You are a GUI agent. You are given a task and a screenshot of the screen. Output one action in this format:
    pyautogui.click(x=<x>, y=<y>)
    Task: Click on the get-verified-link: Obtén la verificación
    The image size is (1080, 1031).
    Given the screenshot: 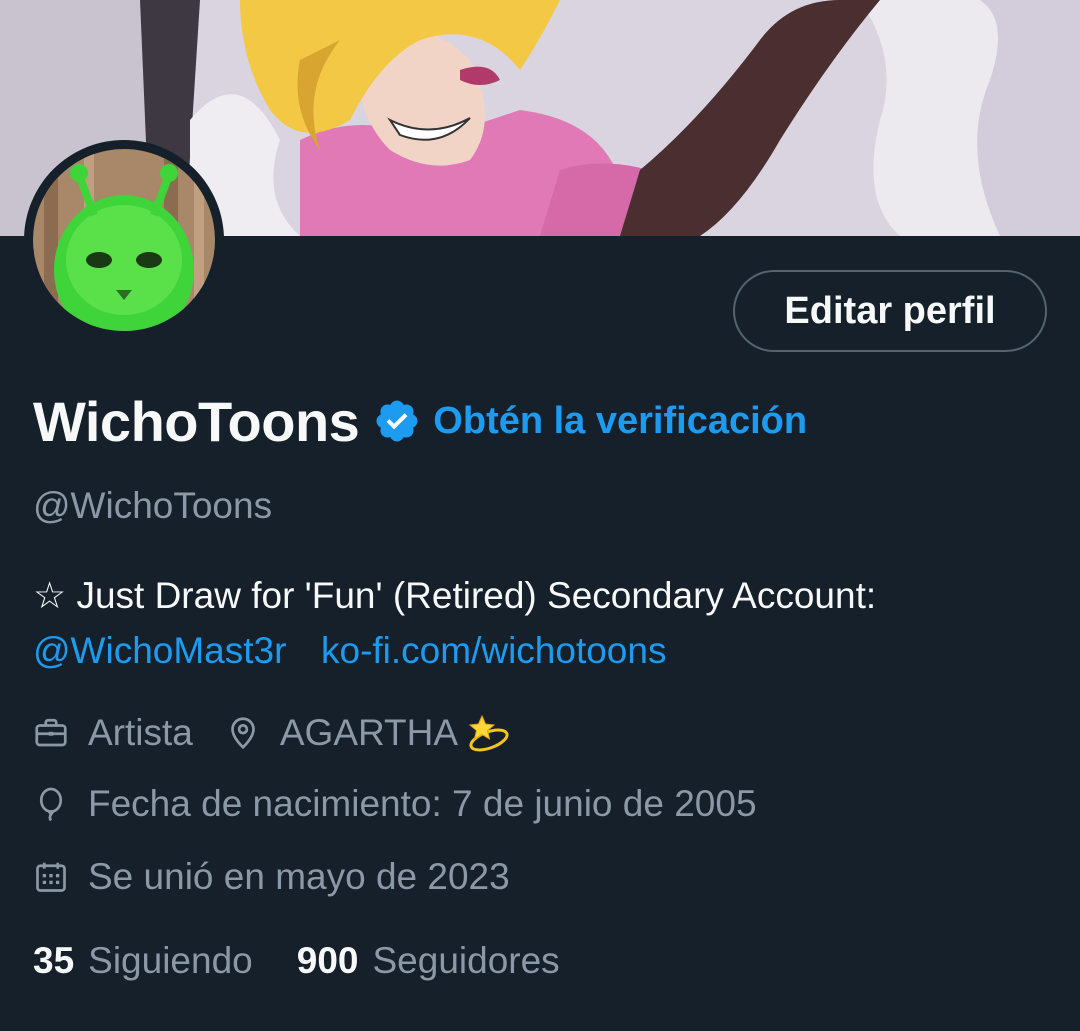 What is the action you would take?
    pyautogui.click(x=620, y=421)
    